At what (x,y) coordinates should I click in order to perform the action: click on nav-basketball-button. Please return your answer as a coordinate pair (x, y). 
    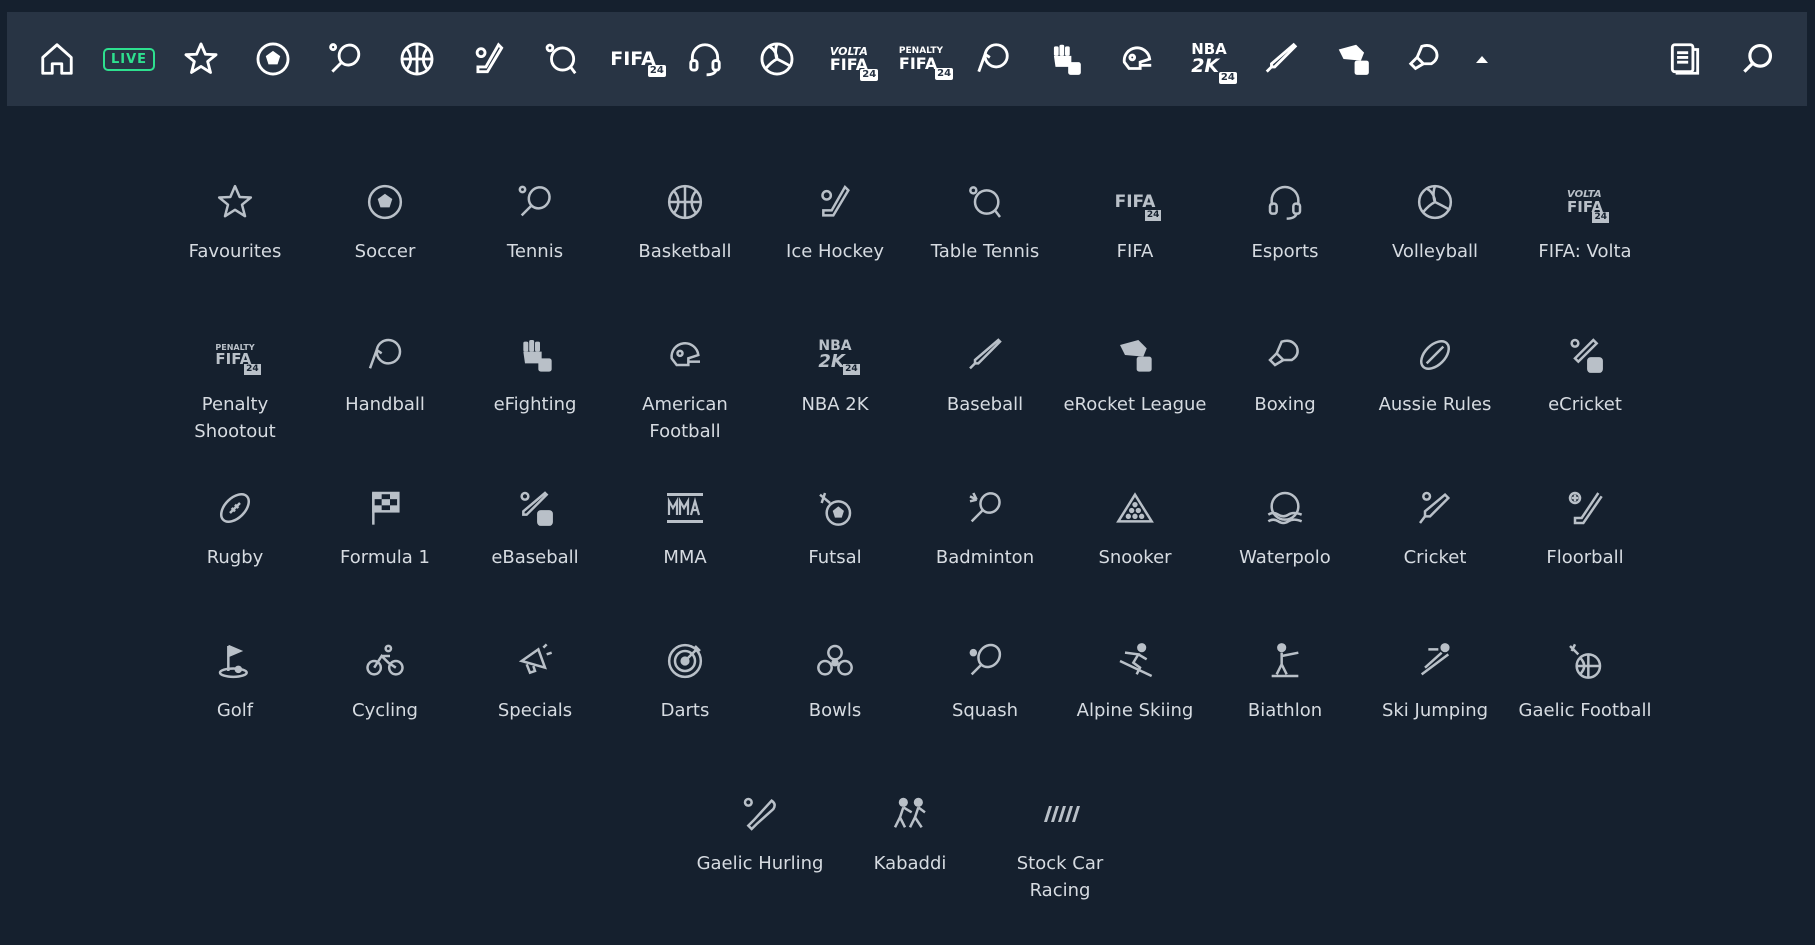
    Looking at the image, I should click on (417, 59).